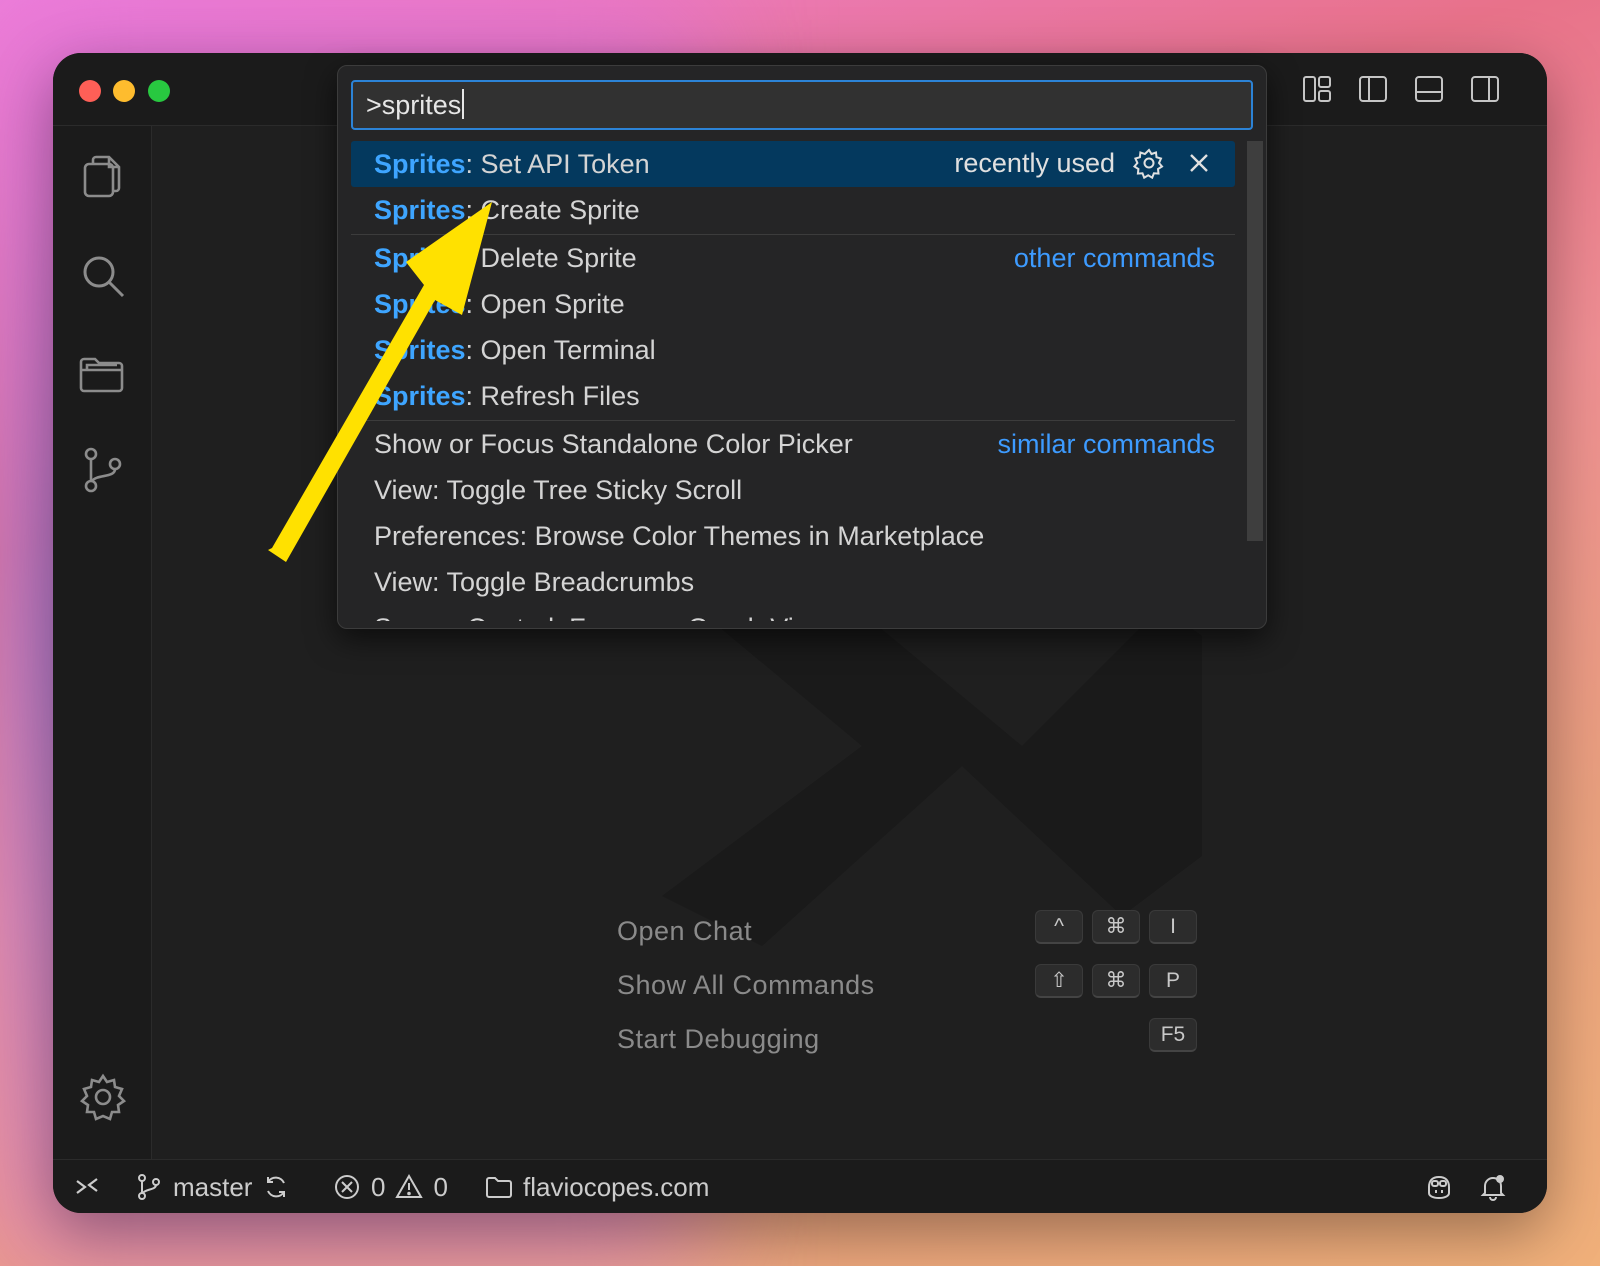 Image resolution: width=1600 pixels, height=1266 pixels. Describe the element at coordinates (1059, 927) in the screenshot. I see `keycap: ^` at that location.